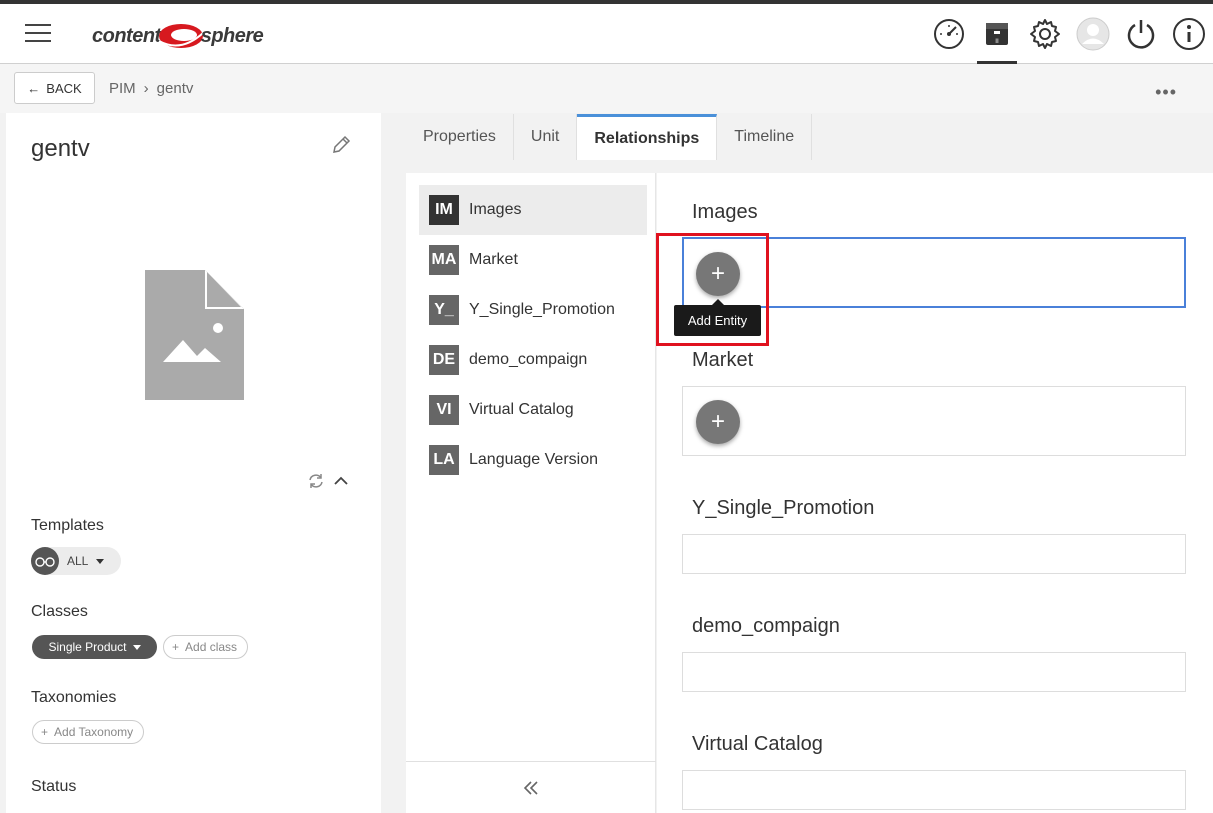  What do you see at coordinates (64, 88) in the screenshot?
I see `back-label: BACK` at bounding box center [64, 88].